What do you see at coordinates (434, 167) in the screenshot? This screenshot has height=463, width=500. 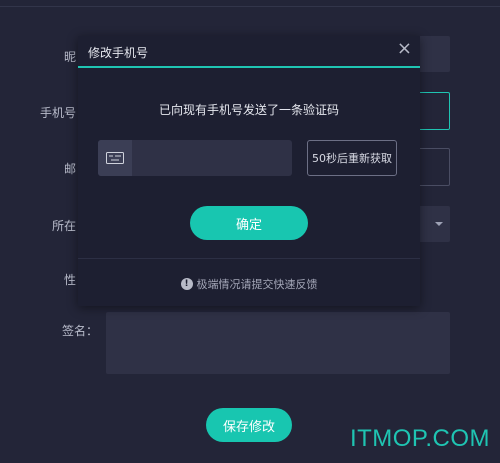 I see `email-field` at bounding box center [434, 167].